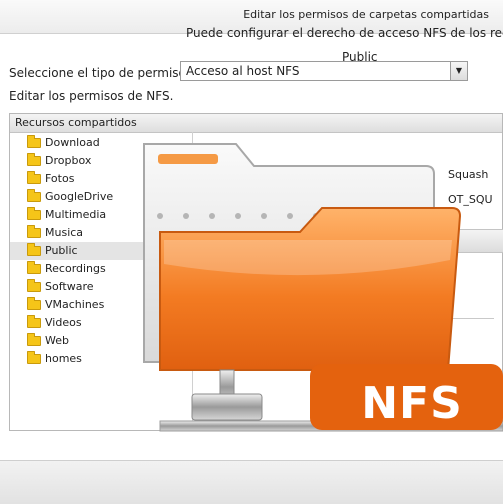 Image resolution: width=503 pixels, height=504 pixels. I want to click on permission-type-label: Seleccione el tipo de permiso:, so click(99, 73).